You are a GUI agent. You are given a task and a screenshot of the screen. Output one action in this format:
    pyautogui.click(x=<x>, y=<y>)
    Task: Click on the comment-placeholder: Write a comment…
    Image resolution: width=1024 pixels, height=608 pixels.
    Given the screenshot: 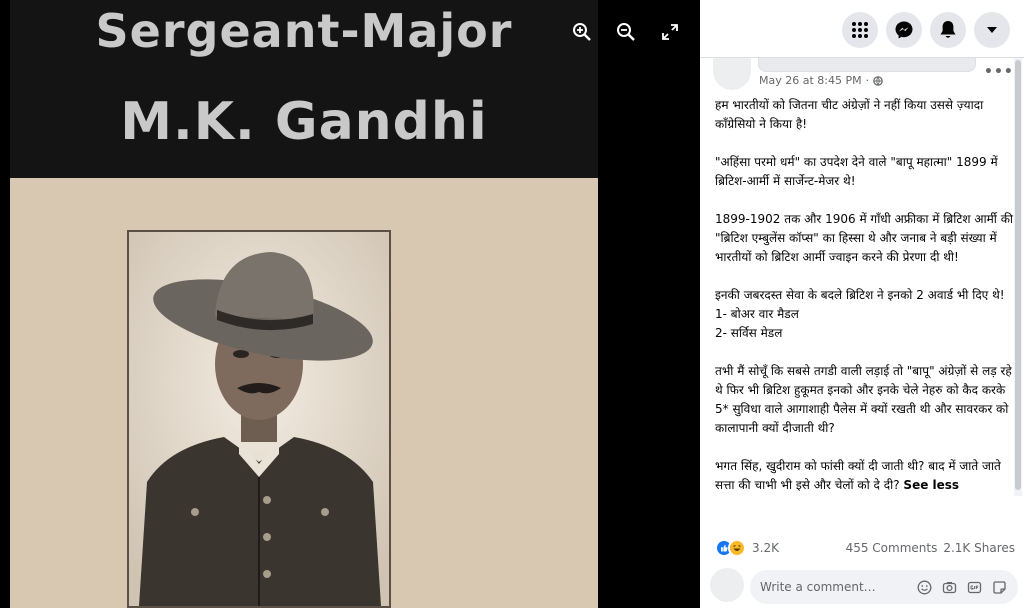 What is the action you would take?
    pyautogui.click(x=818, y=587)
    